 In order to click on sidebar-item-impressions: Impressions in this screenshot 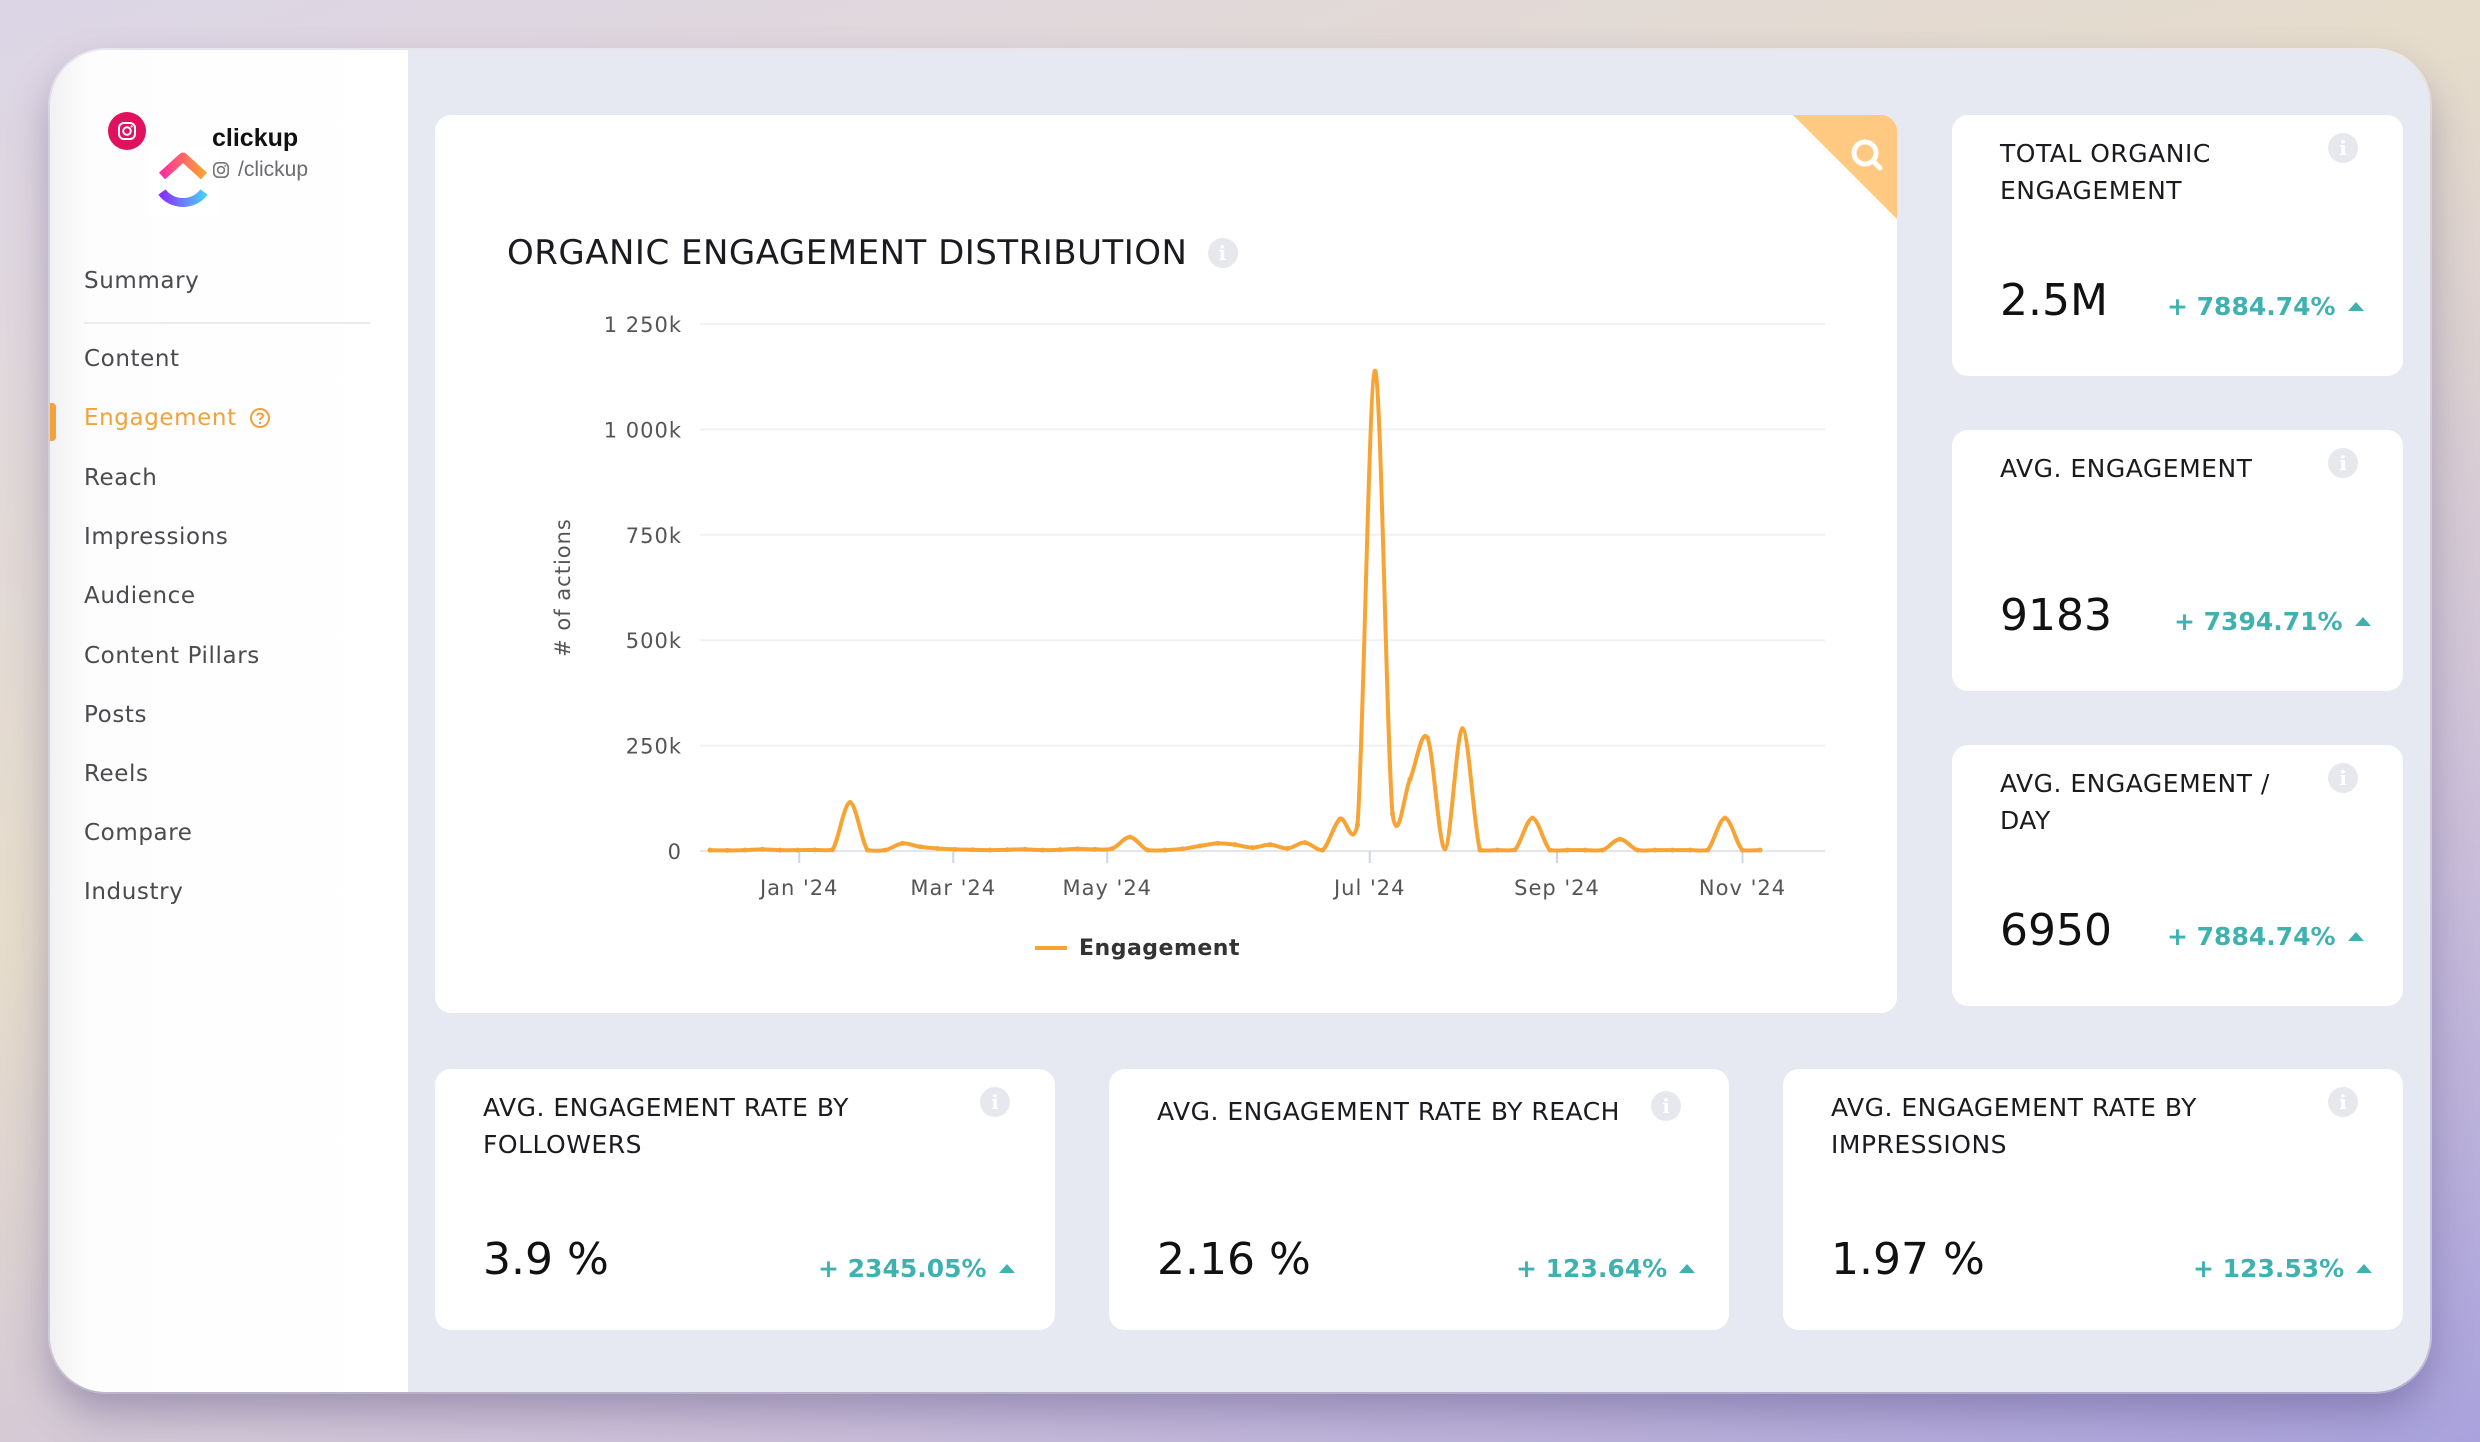, I will do `click(156, 537)`.